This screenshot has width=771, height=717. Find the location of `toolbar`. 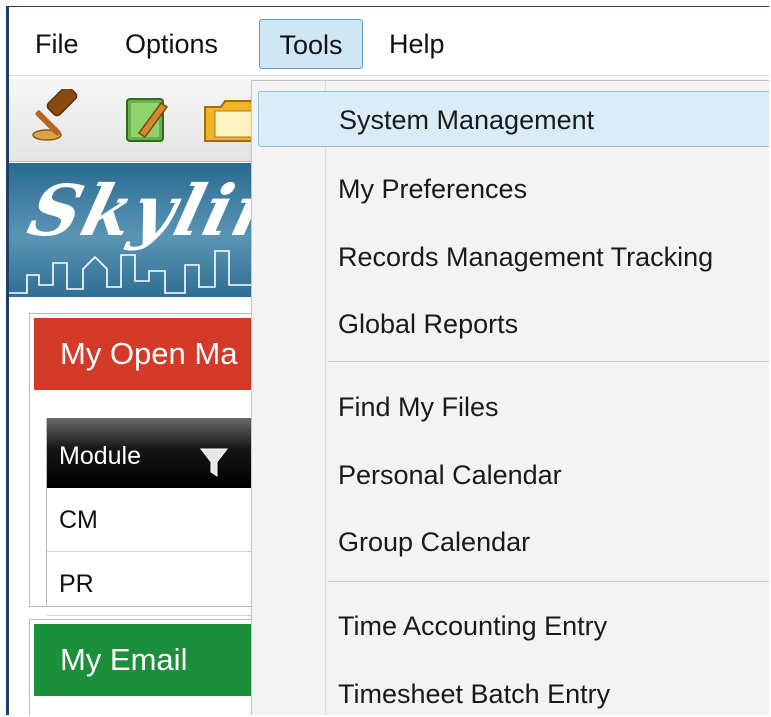

toolbar is located at coordinates (133, 120).